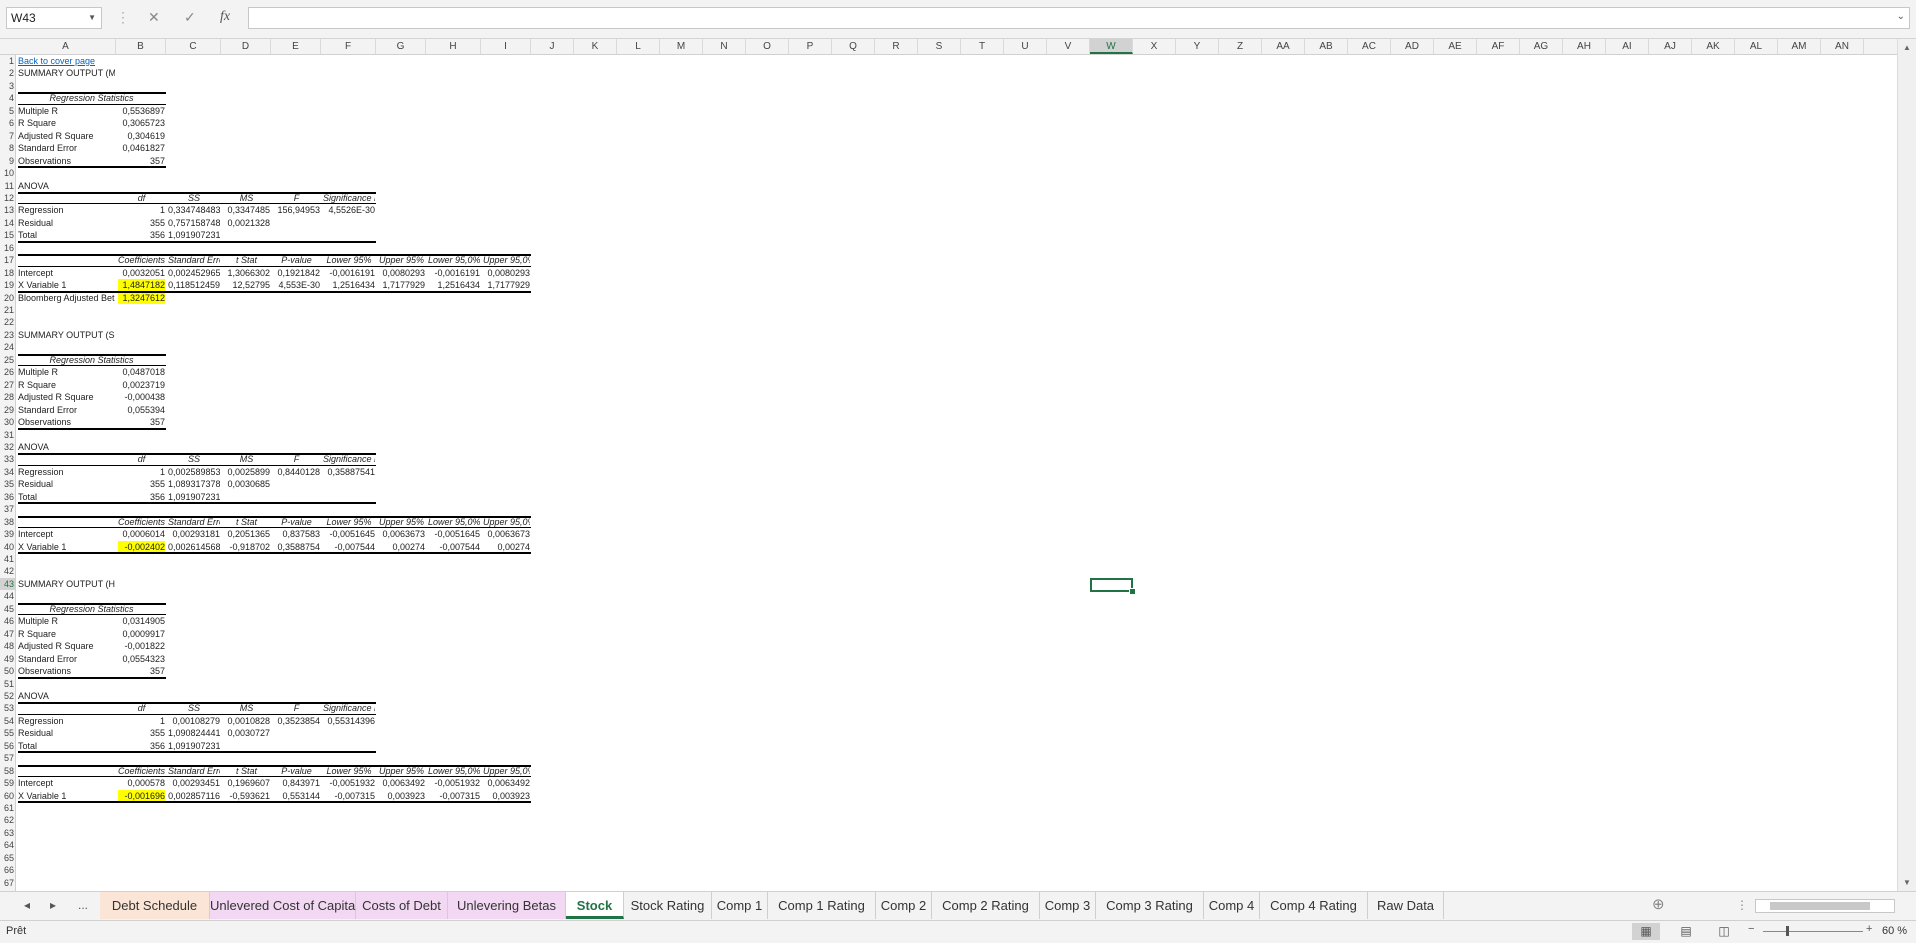 This screenshot has height=943, width=1916. What do you see at coordinates (7, 422) in the screenshot?
I see `row-header: 30` at bounding box center [7, 422].